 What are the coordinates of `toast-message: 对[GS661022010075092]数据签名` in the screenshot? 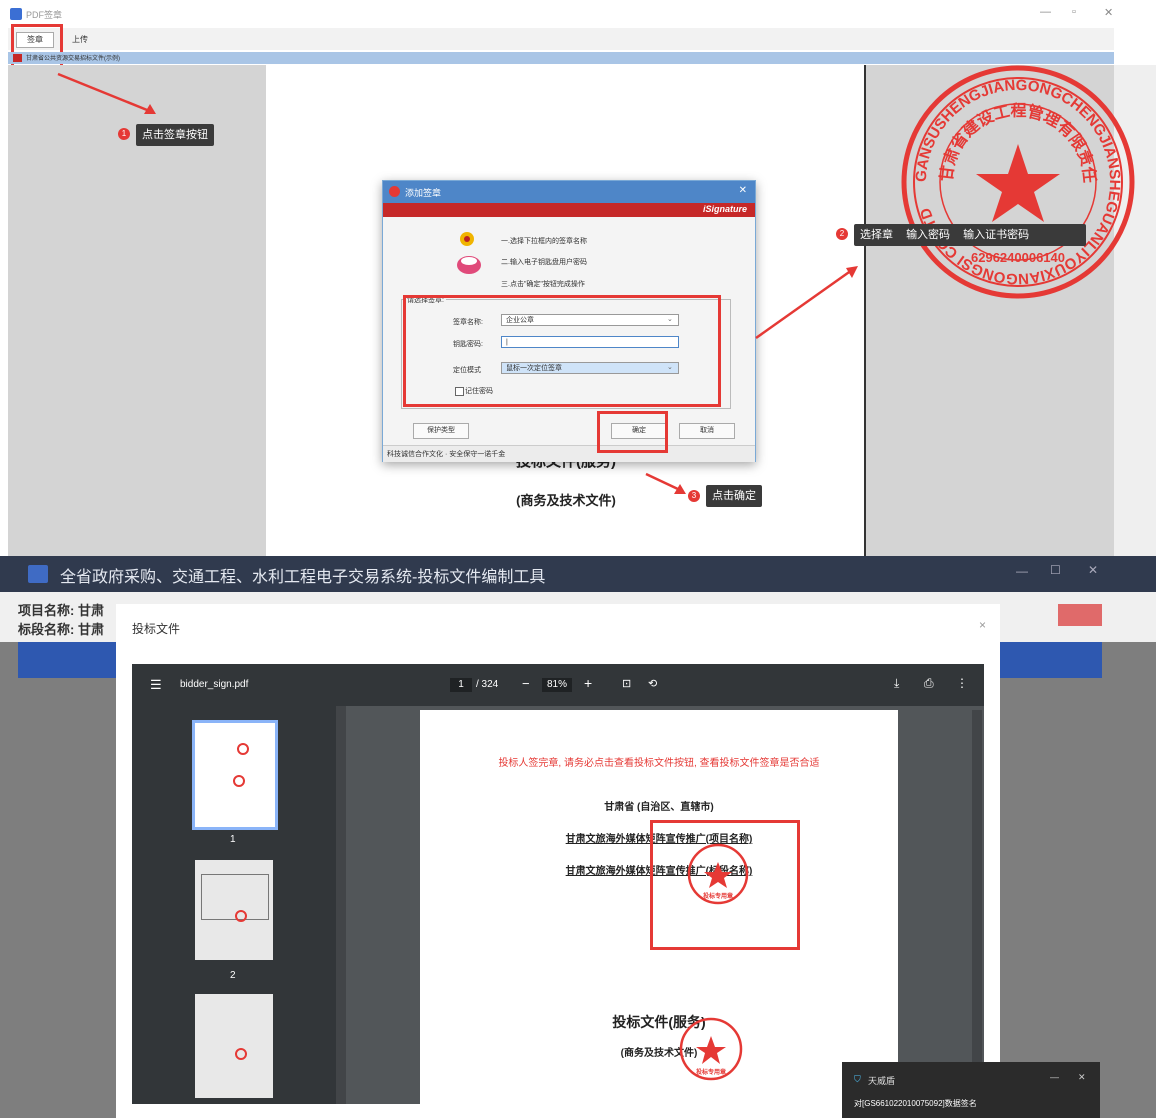 It's located at (915, 1103).